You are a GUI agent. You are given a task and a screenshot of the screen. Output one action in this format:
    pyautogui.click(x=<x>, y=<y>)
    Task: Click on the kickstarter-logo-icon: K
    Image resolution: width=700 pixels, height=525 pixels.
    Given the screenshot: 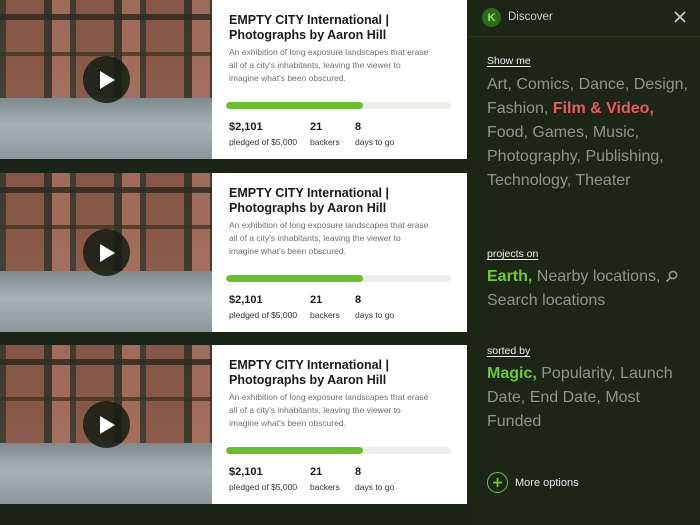 What is the action you would take?
    pyautogui.click(x=491, y=17)
    